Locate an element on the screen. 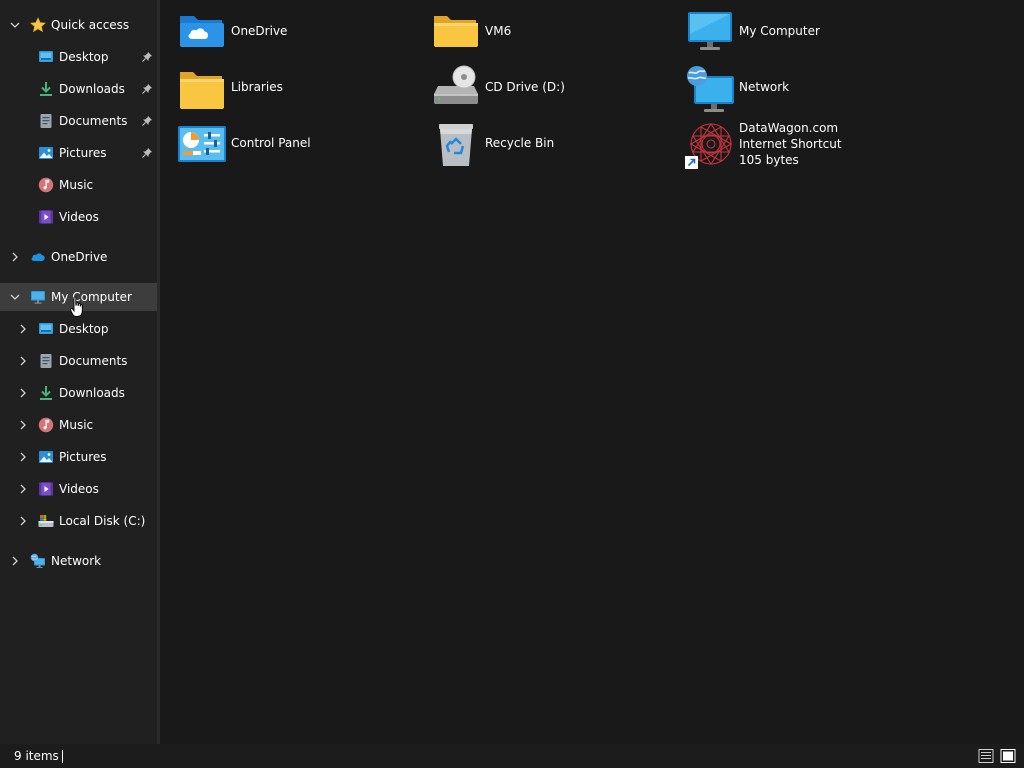 The image size is (1024, 768). item-count: 9 items is located at coordinates (36, 756).